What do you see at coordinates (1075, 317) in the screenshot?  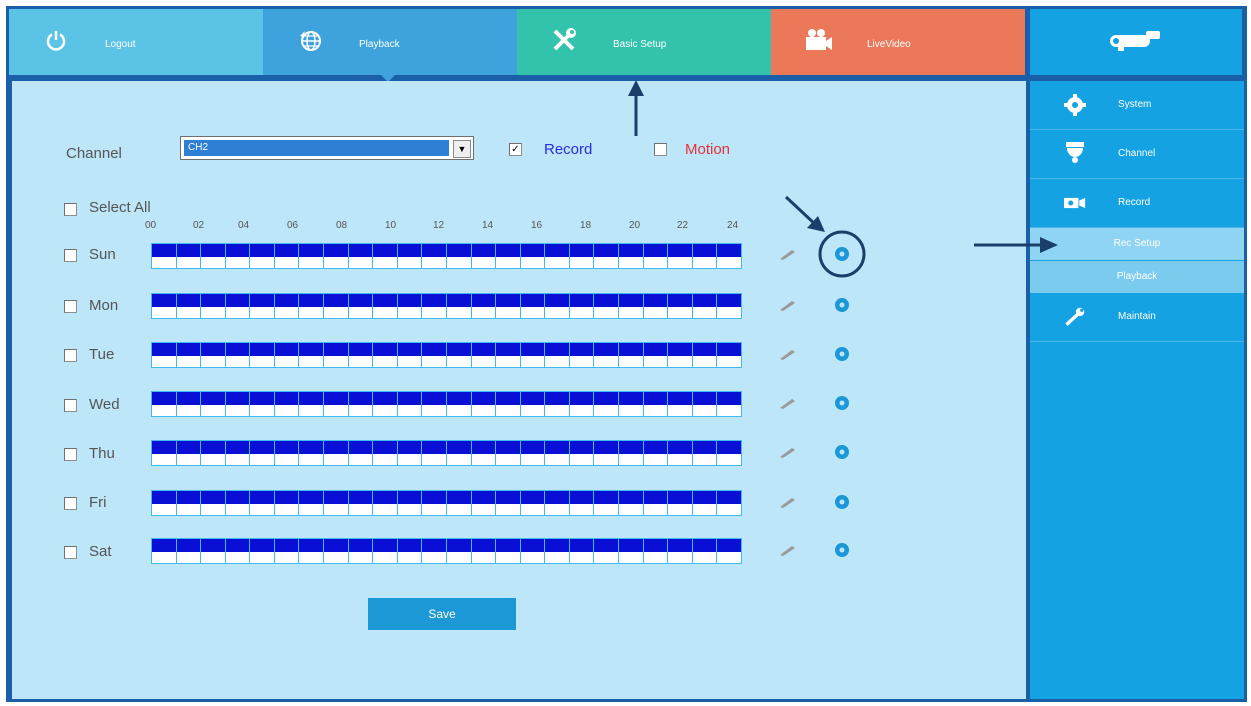 I see `wrench-icon` at bounding box center [1075, 317].